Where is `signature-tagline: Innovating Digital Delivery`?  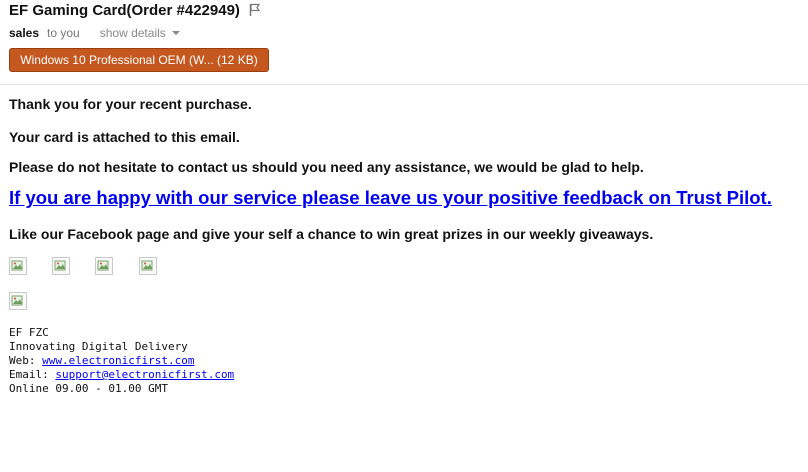 signature-tagline: Innovating Digital Delivery is located at coordinates (98, 346).